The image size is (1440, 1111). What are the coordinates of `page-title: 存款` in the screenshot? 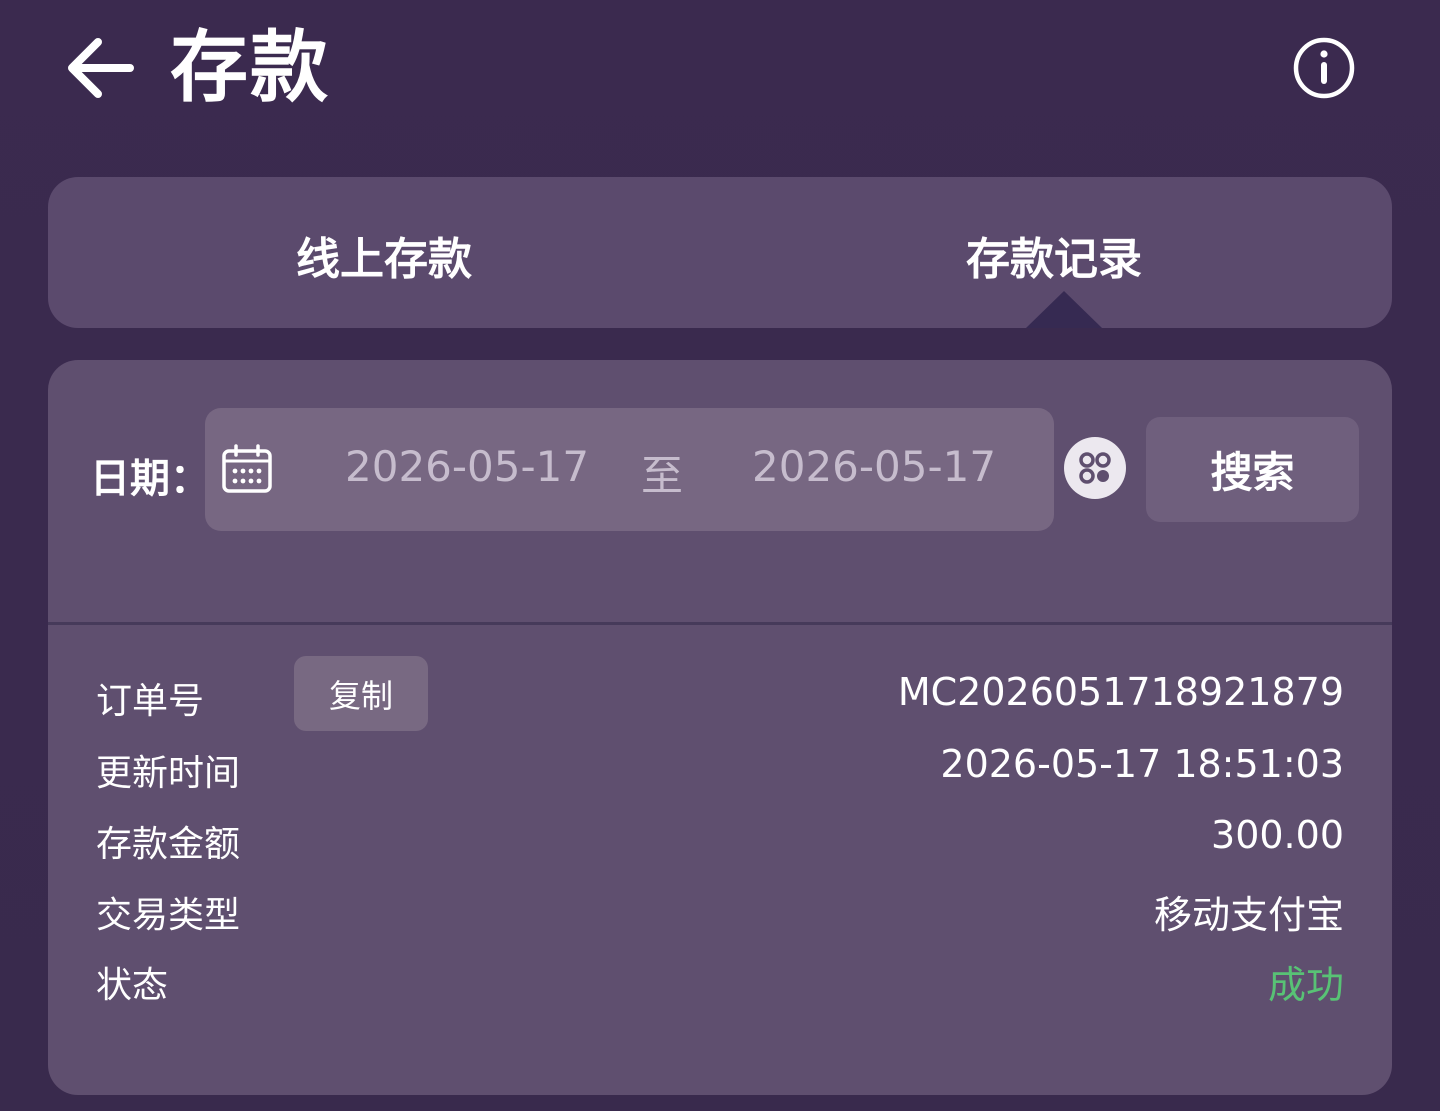 It's located at (250, 68).